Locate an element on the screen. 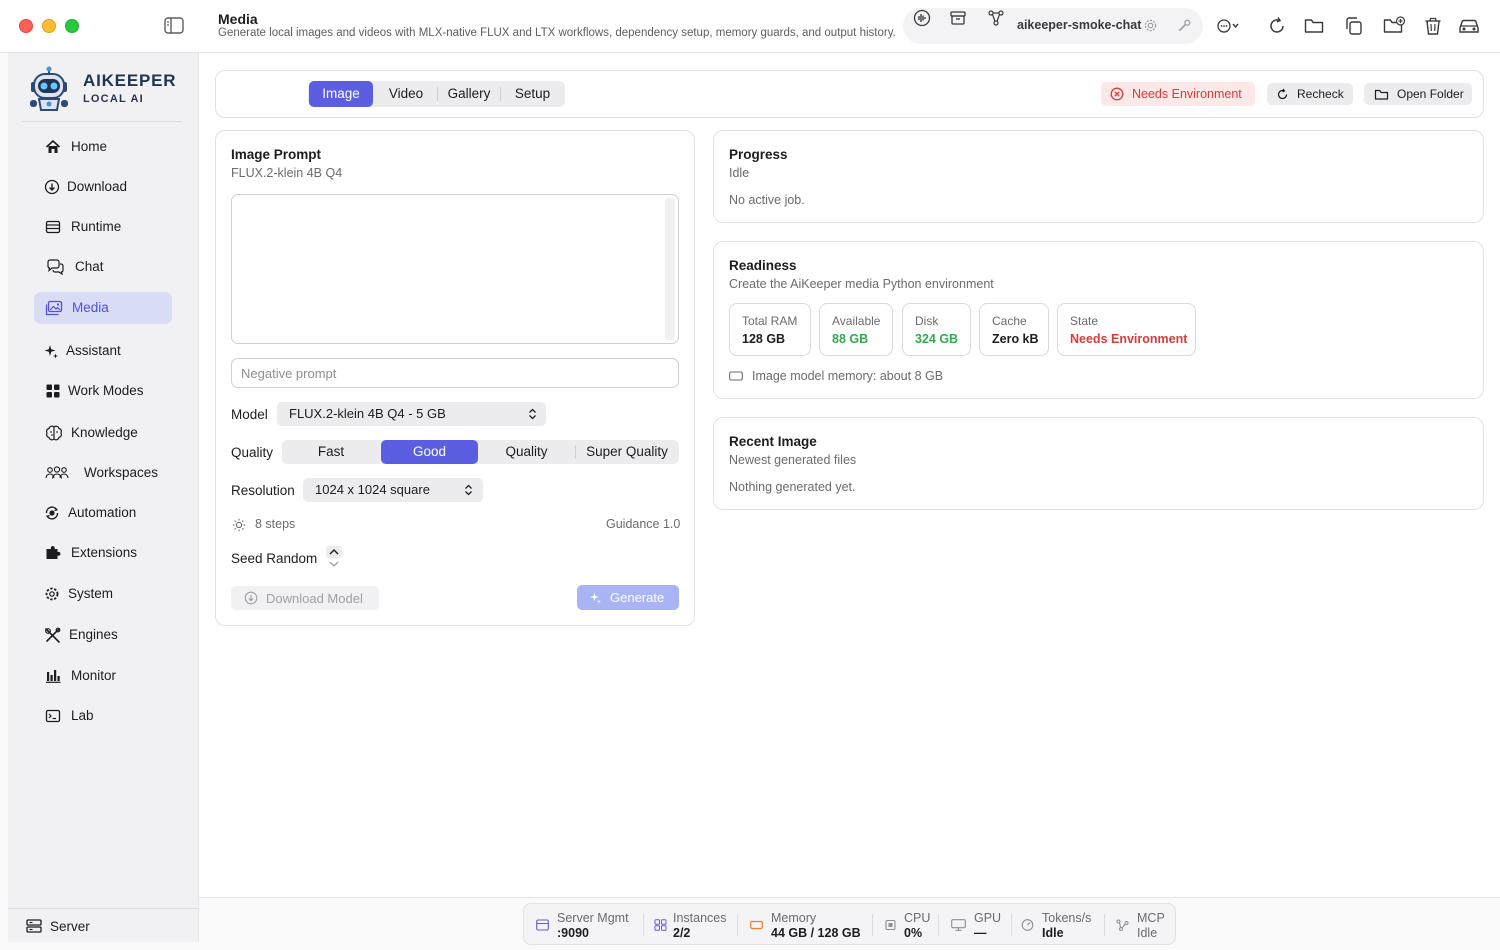 The width and height of the screenshot is (1500, 950). tab-video: Video is located at coordinates (406, 94).